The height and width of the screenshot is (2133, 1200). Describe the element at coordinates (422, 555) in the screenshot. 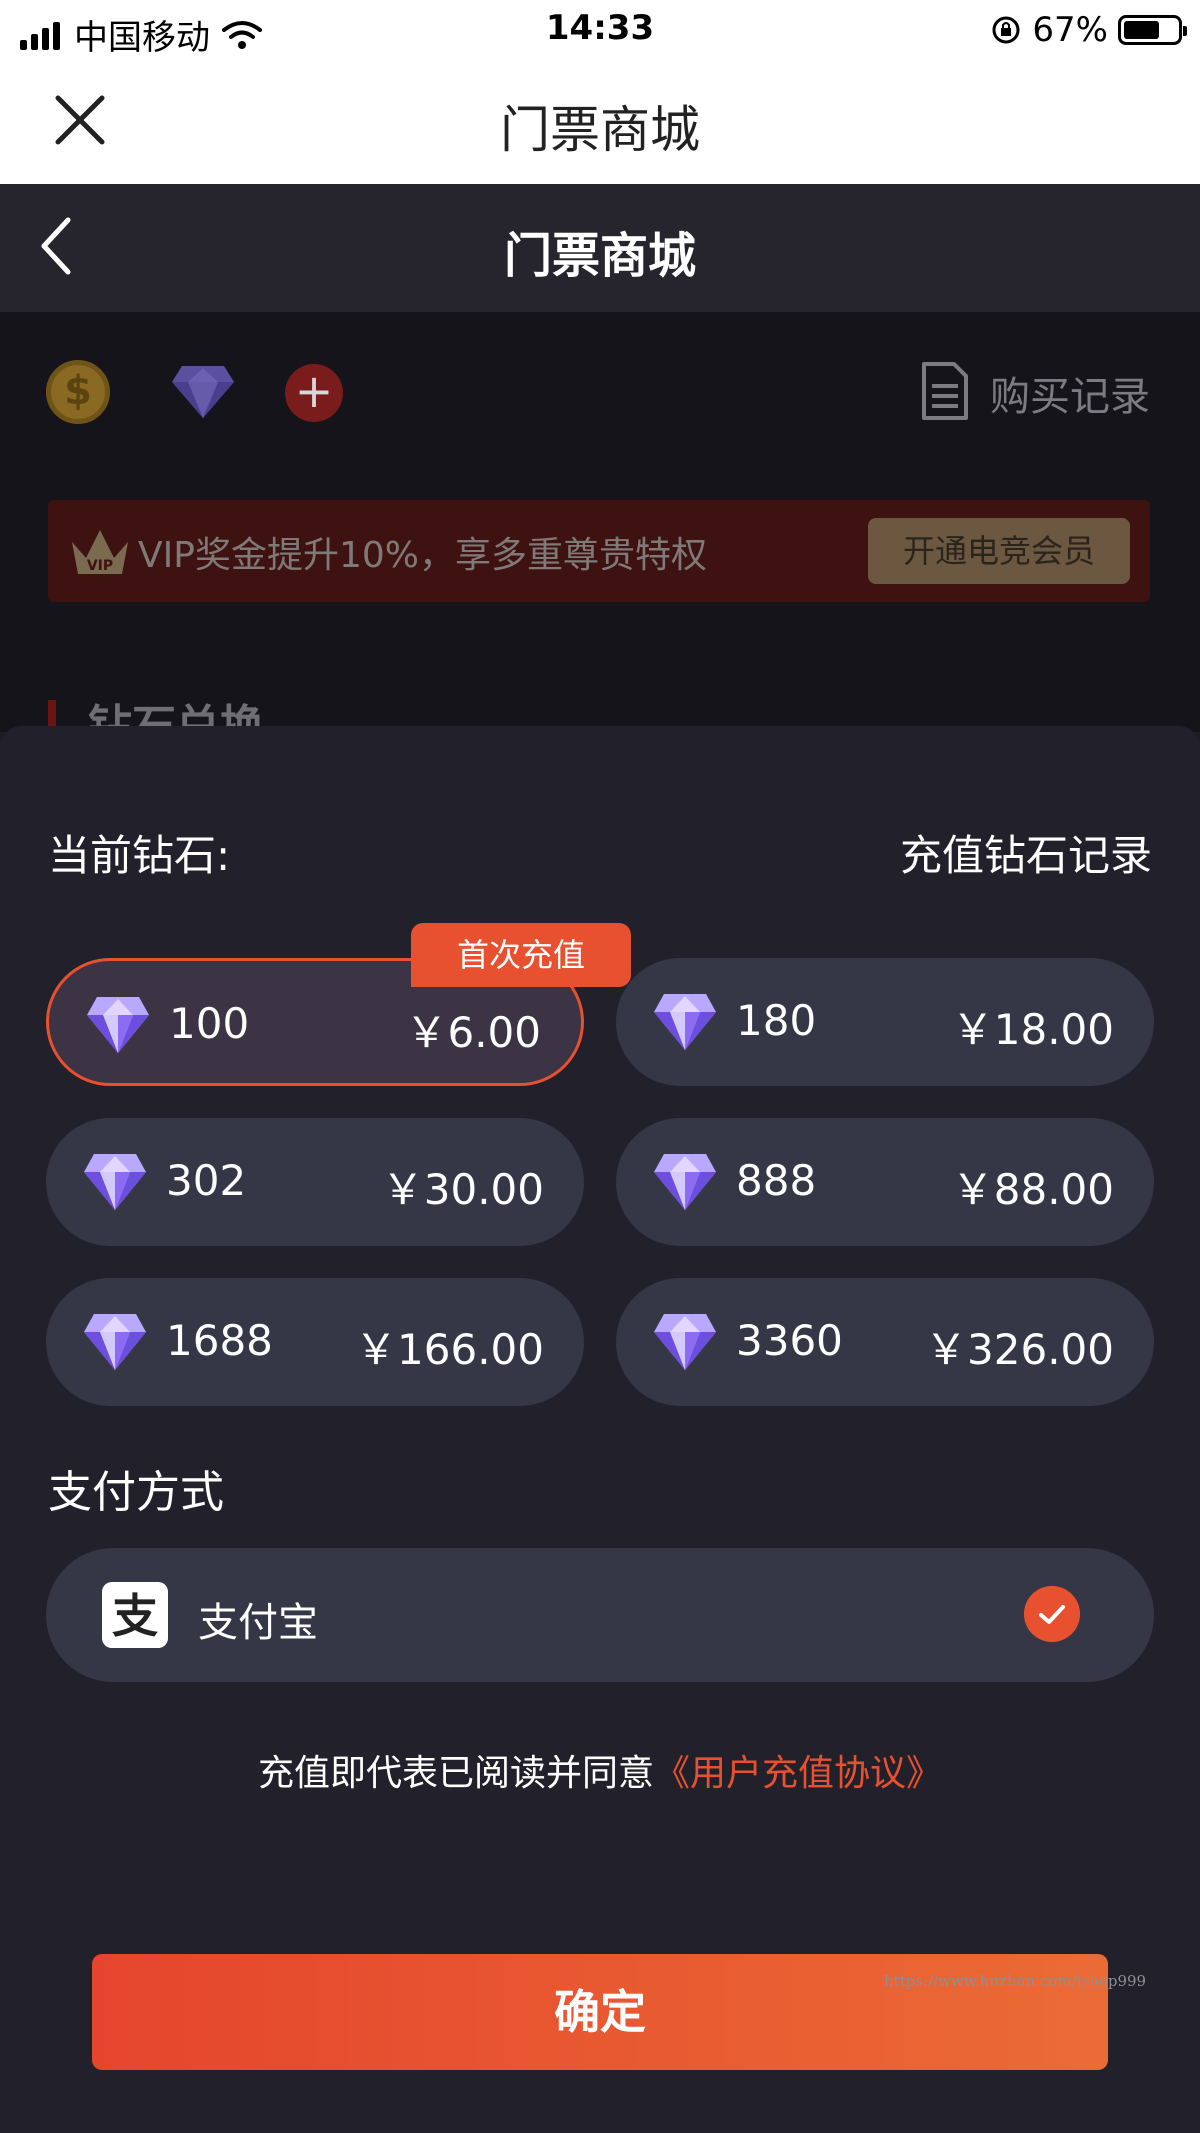

I see `vip-text: VIP奖金提升10%，享多重尊贵特权` at that location.